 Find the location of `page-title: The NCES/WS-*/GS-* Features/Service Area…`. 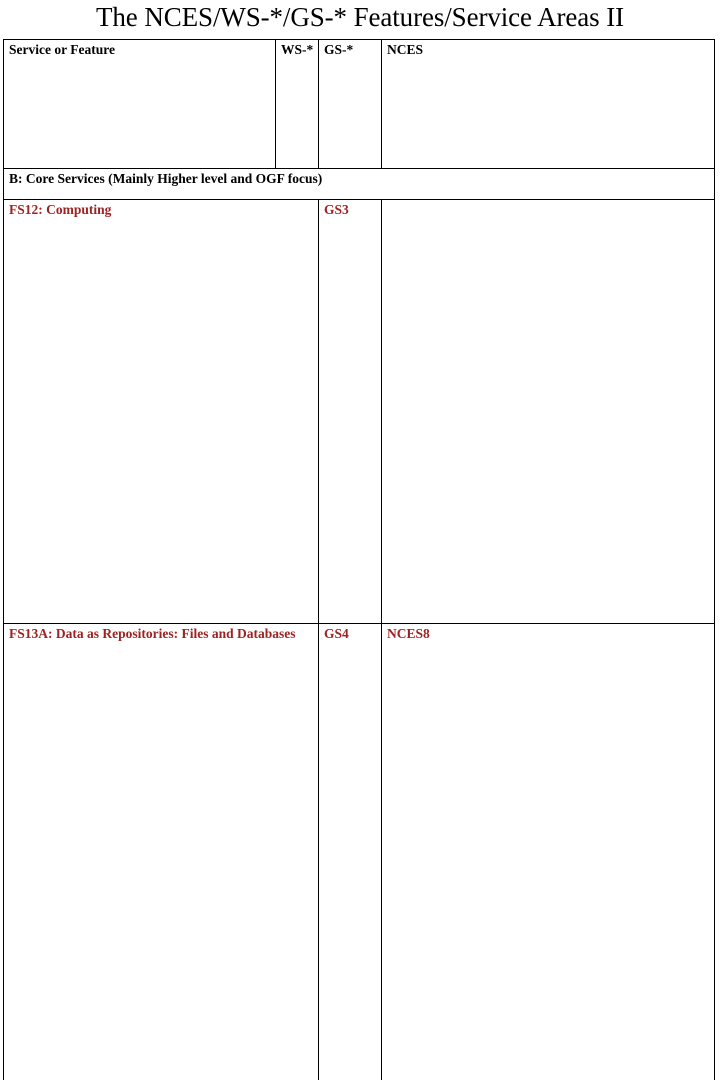

page-title: The NCES/WS-*/GS-* Features/Service Area… is located at coordinates (360, 18).